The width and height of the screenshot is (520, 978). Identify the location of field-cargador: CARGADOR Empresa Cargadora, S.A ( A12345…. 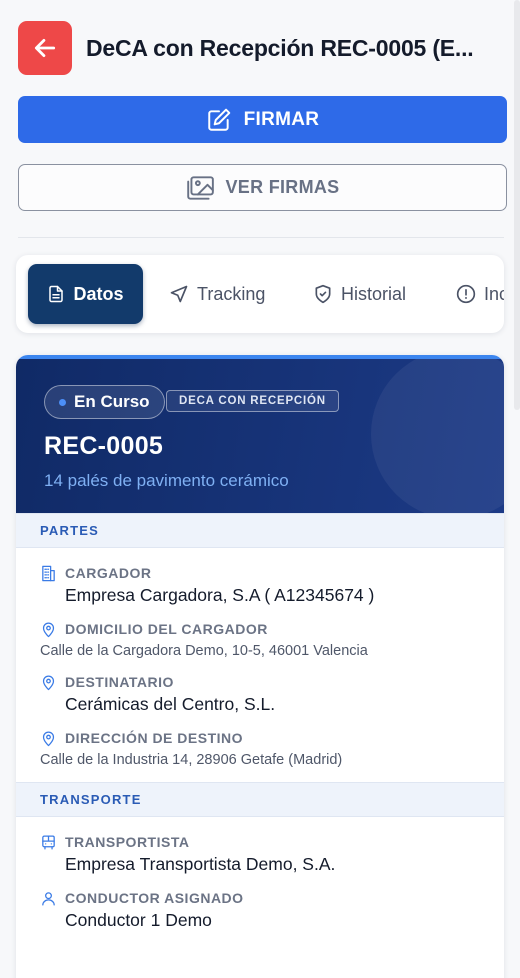
(260, 585).